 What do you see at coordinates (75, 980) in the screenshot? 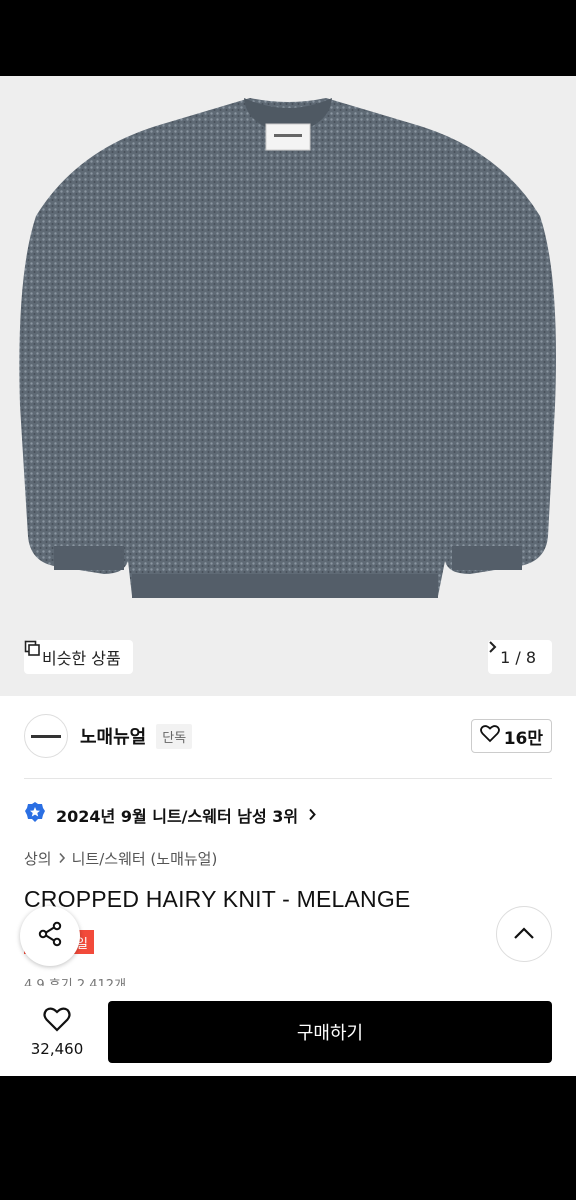
I see `review-summary: 4.9 후기 2,412개` at bounding box center [75, 980].